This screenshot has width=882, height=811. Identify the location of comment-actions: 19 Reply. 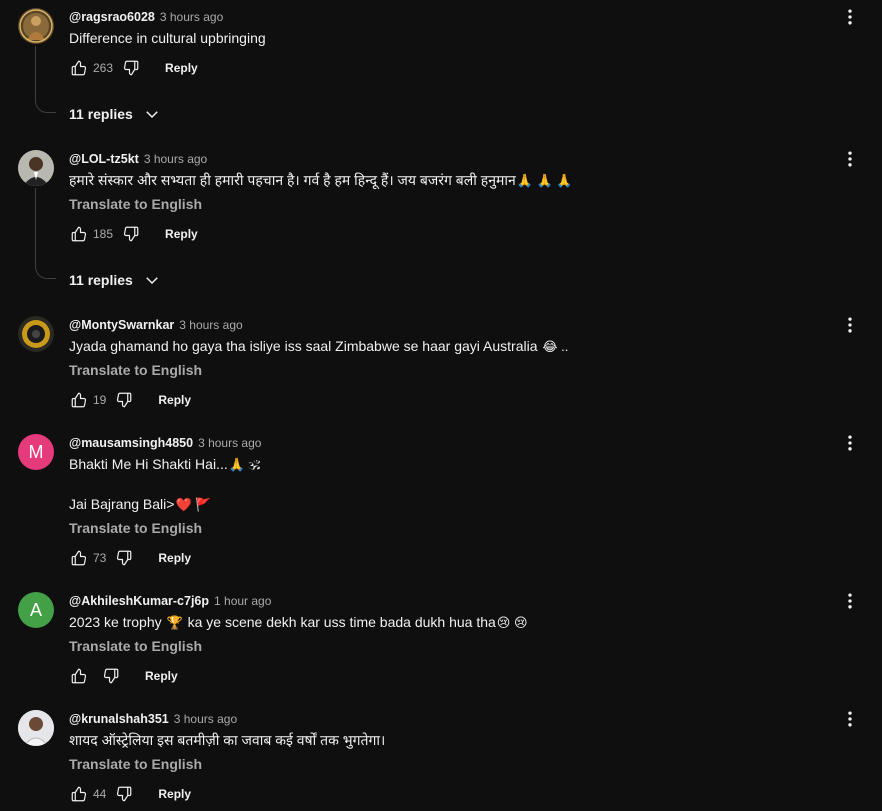
(130, 400).